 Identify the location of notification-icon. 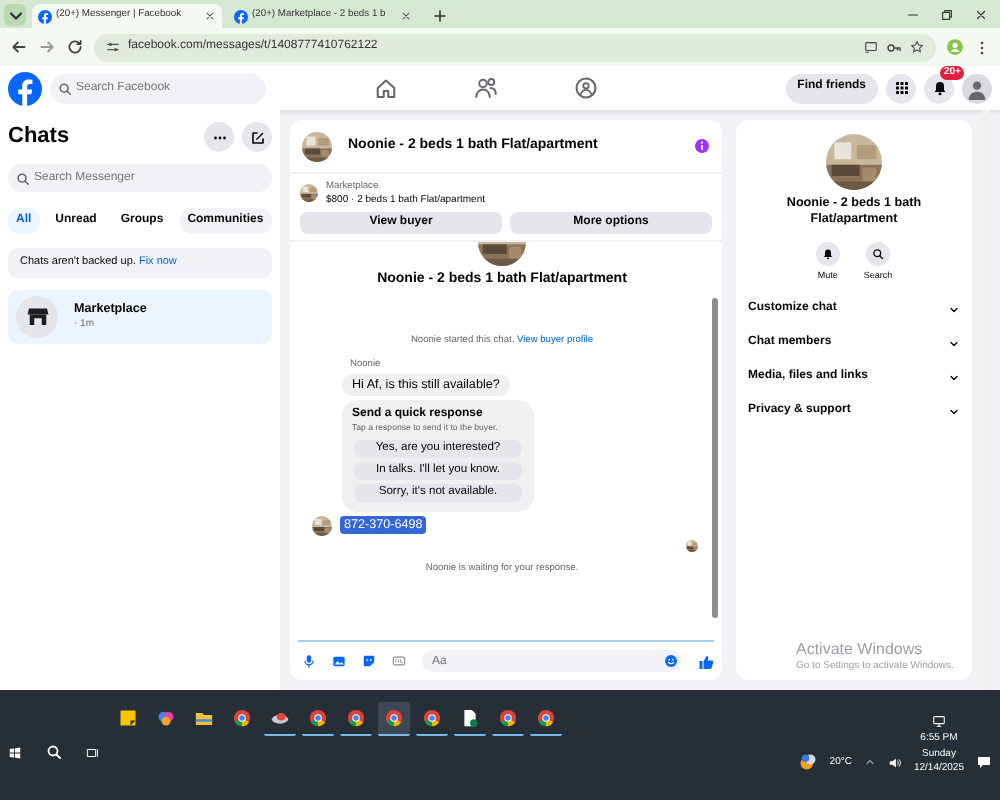
(984, 762).